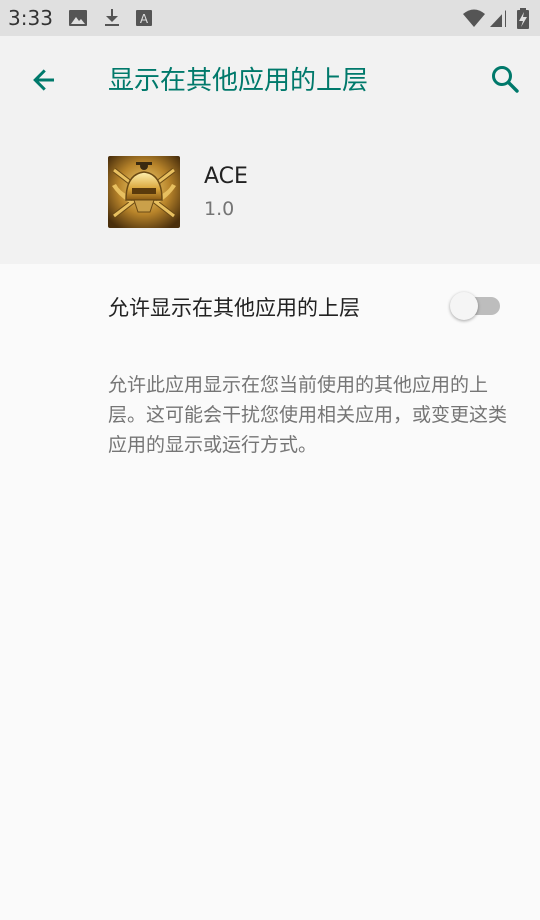  I want to click on allow-overlay-switch, so click(475, 305).